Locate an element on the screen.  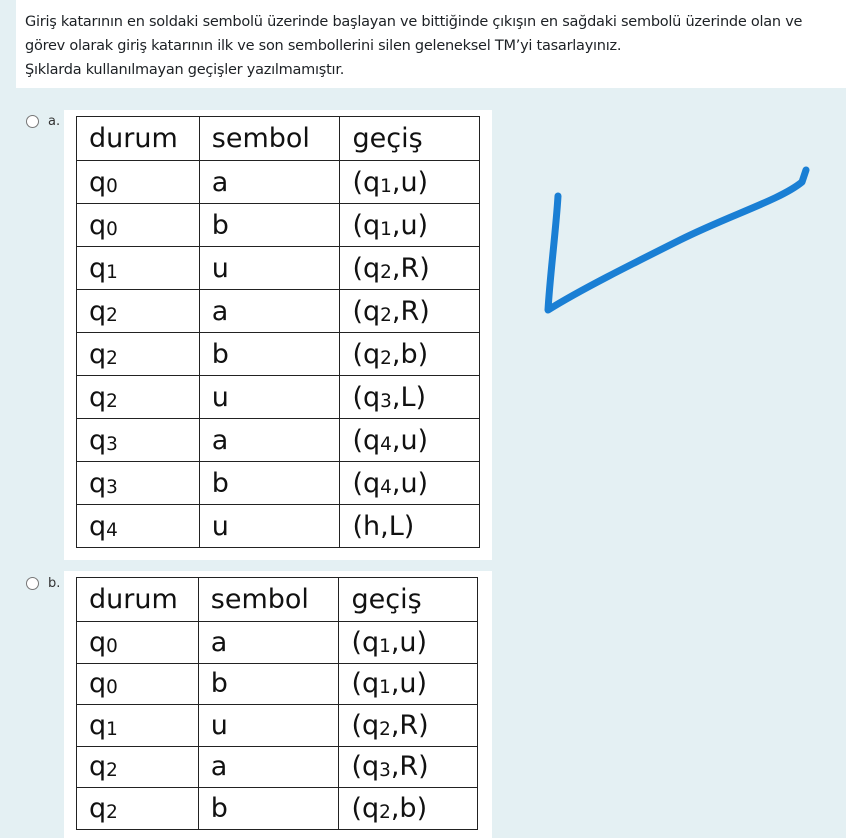
transition-subscript: 3 is located at coordinates (386, 401).